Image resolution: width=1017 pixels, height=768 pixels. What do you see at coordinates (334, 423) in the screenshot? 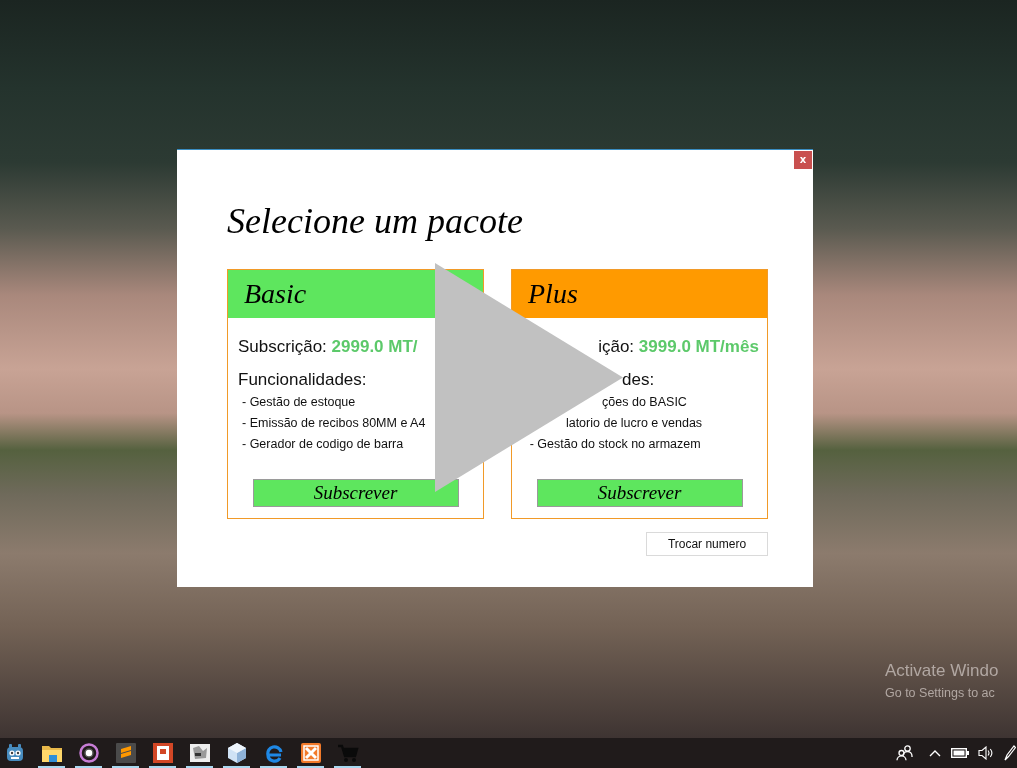
I see `feature-item: - Emissão de recibos 80MM e A4` at bounding box center [334, 423].